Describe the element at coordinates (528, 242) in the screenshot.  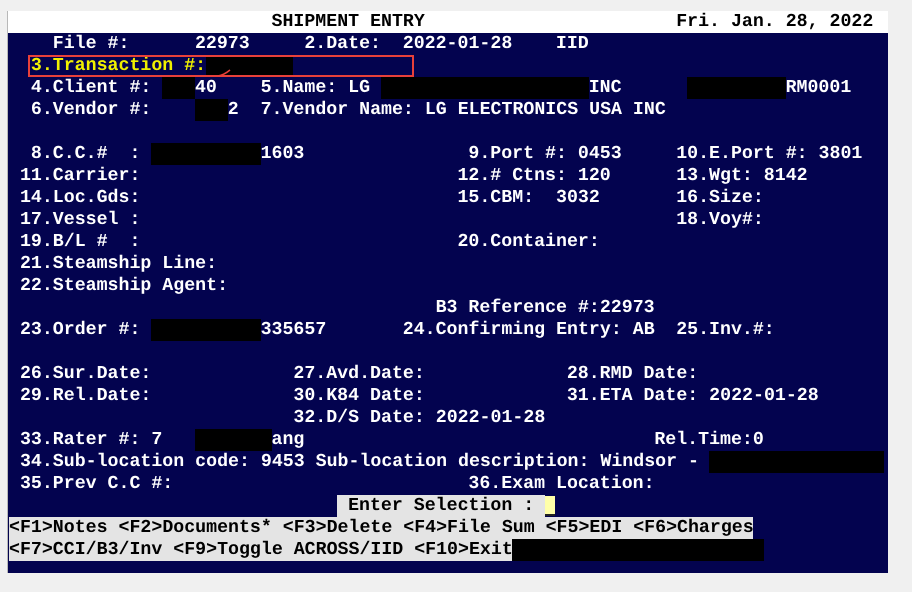
I see `field-text: 20.Container:` at that location.